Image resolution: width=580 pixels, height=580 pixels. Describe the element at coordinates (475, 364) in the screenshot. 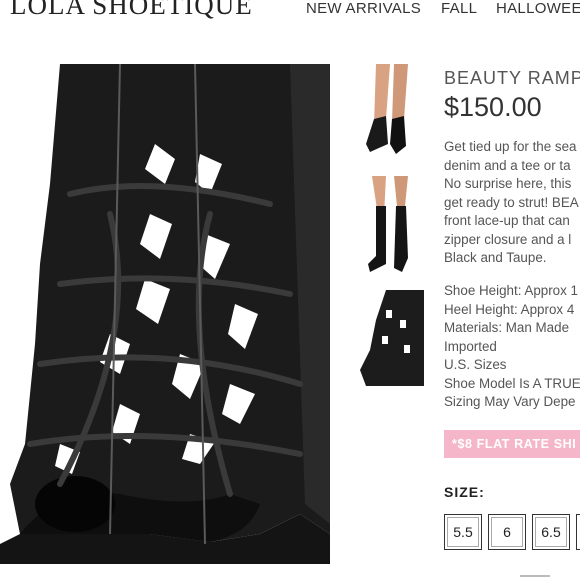

I see `spec-line: U.S. Sizes` at that location.